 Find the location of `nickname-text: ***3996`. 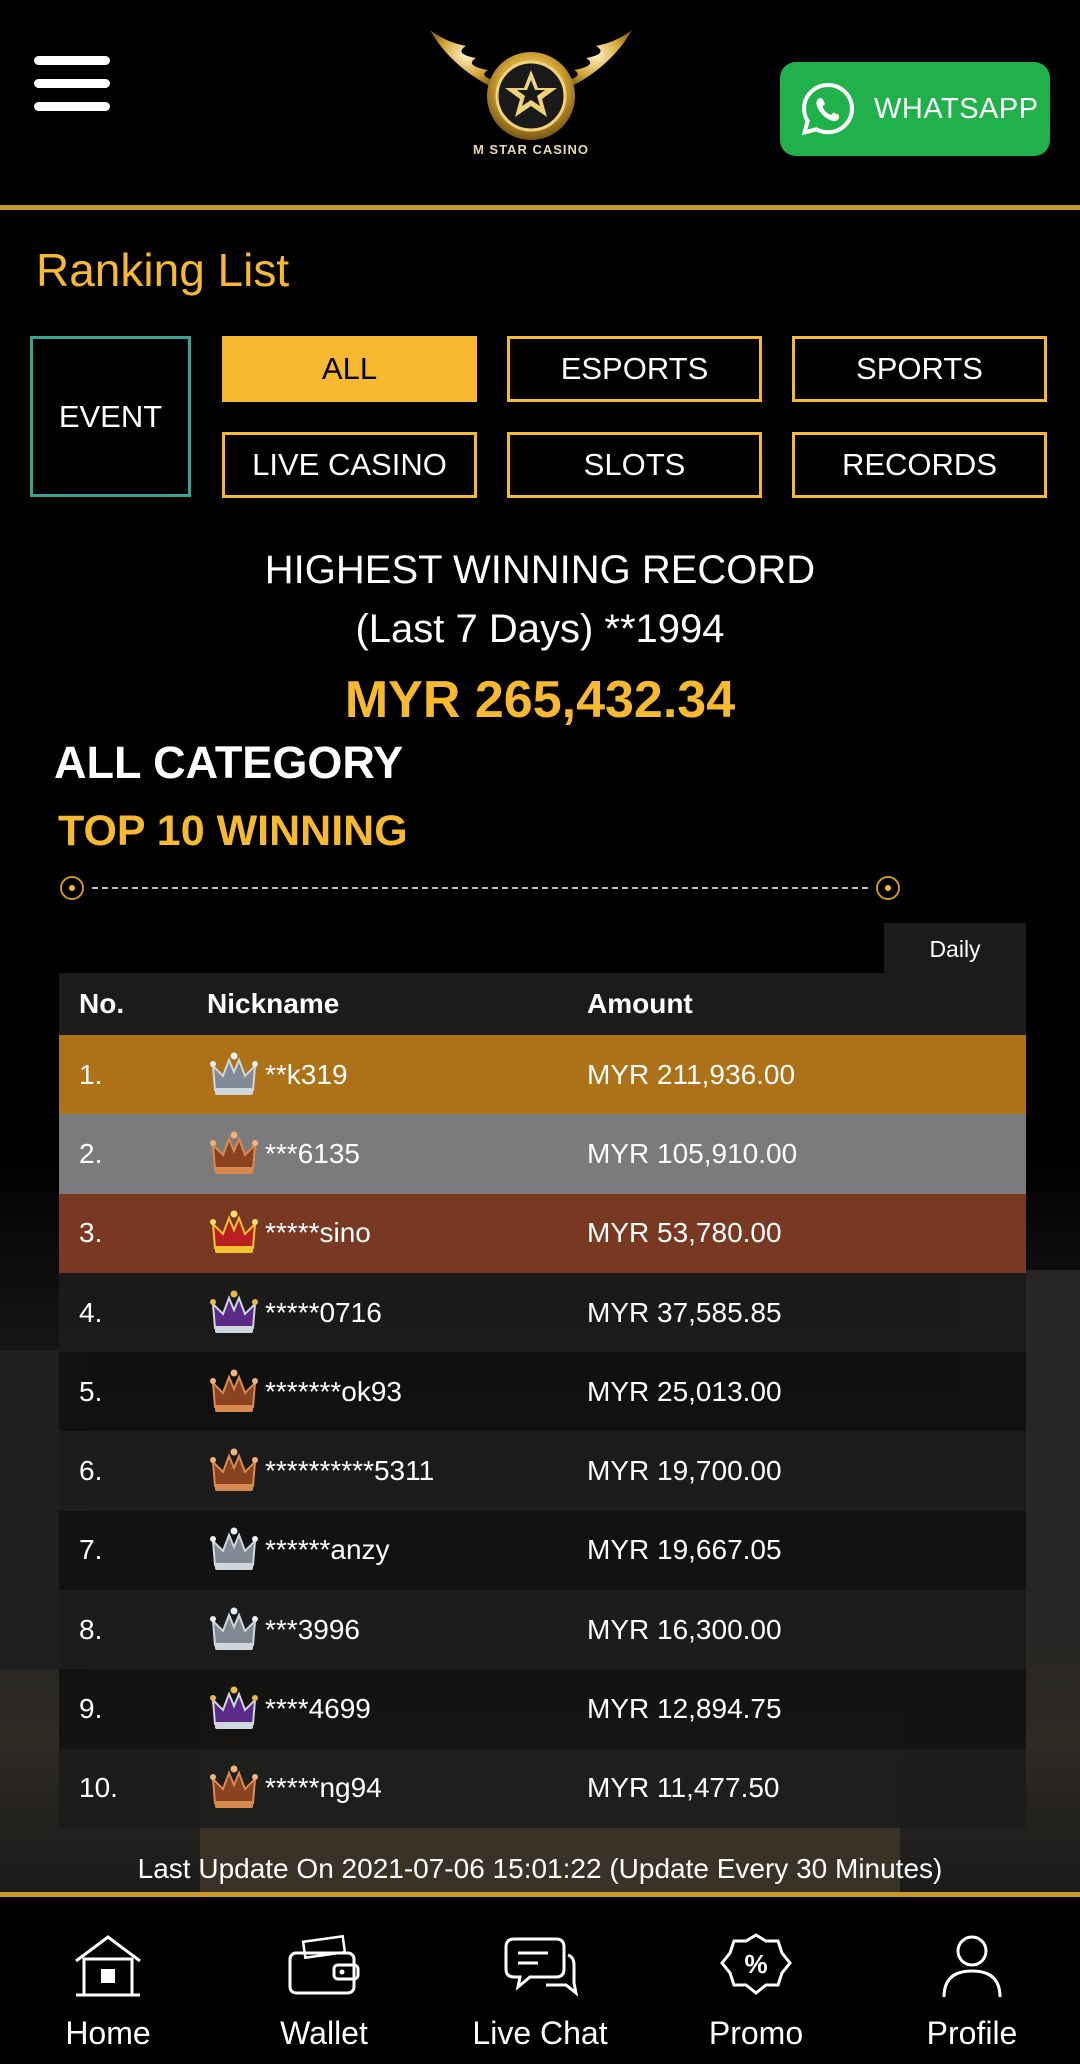

nickname-text: ***3996 is located at coordinates (312, 1629).